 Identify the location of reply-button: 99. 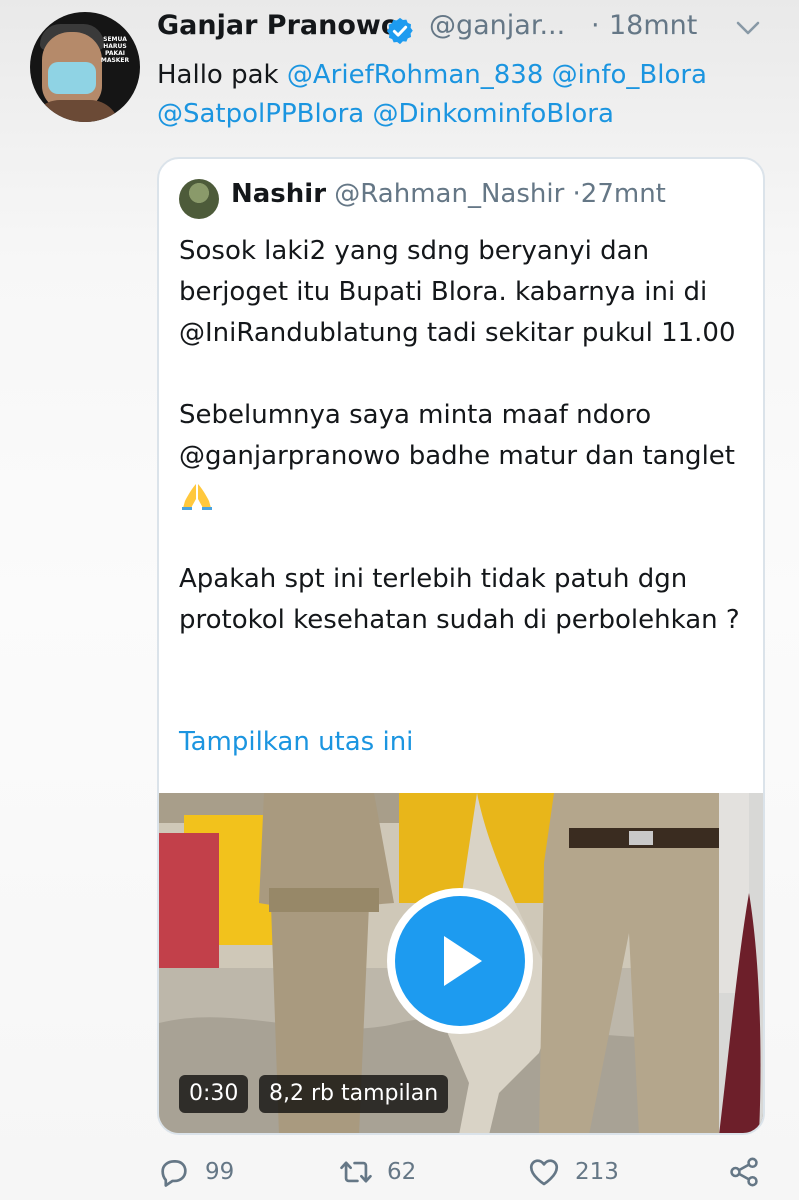
(195, 1172).